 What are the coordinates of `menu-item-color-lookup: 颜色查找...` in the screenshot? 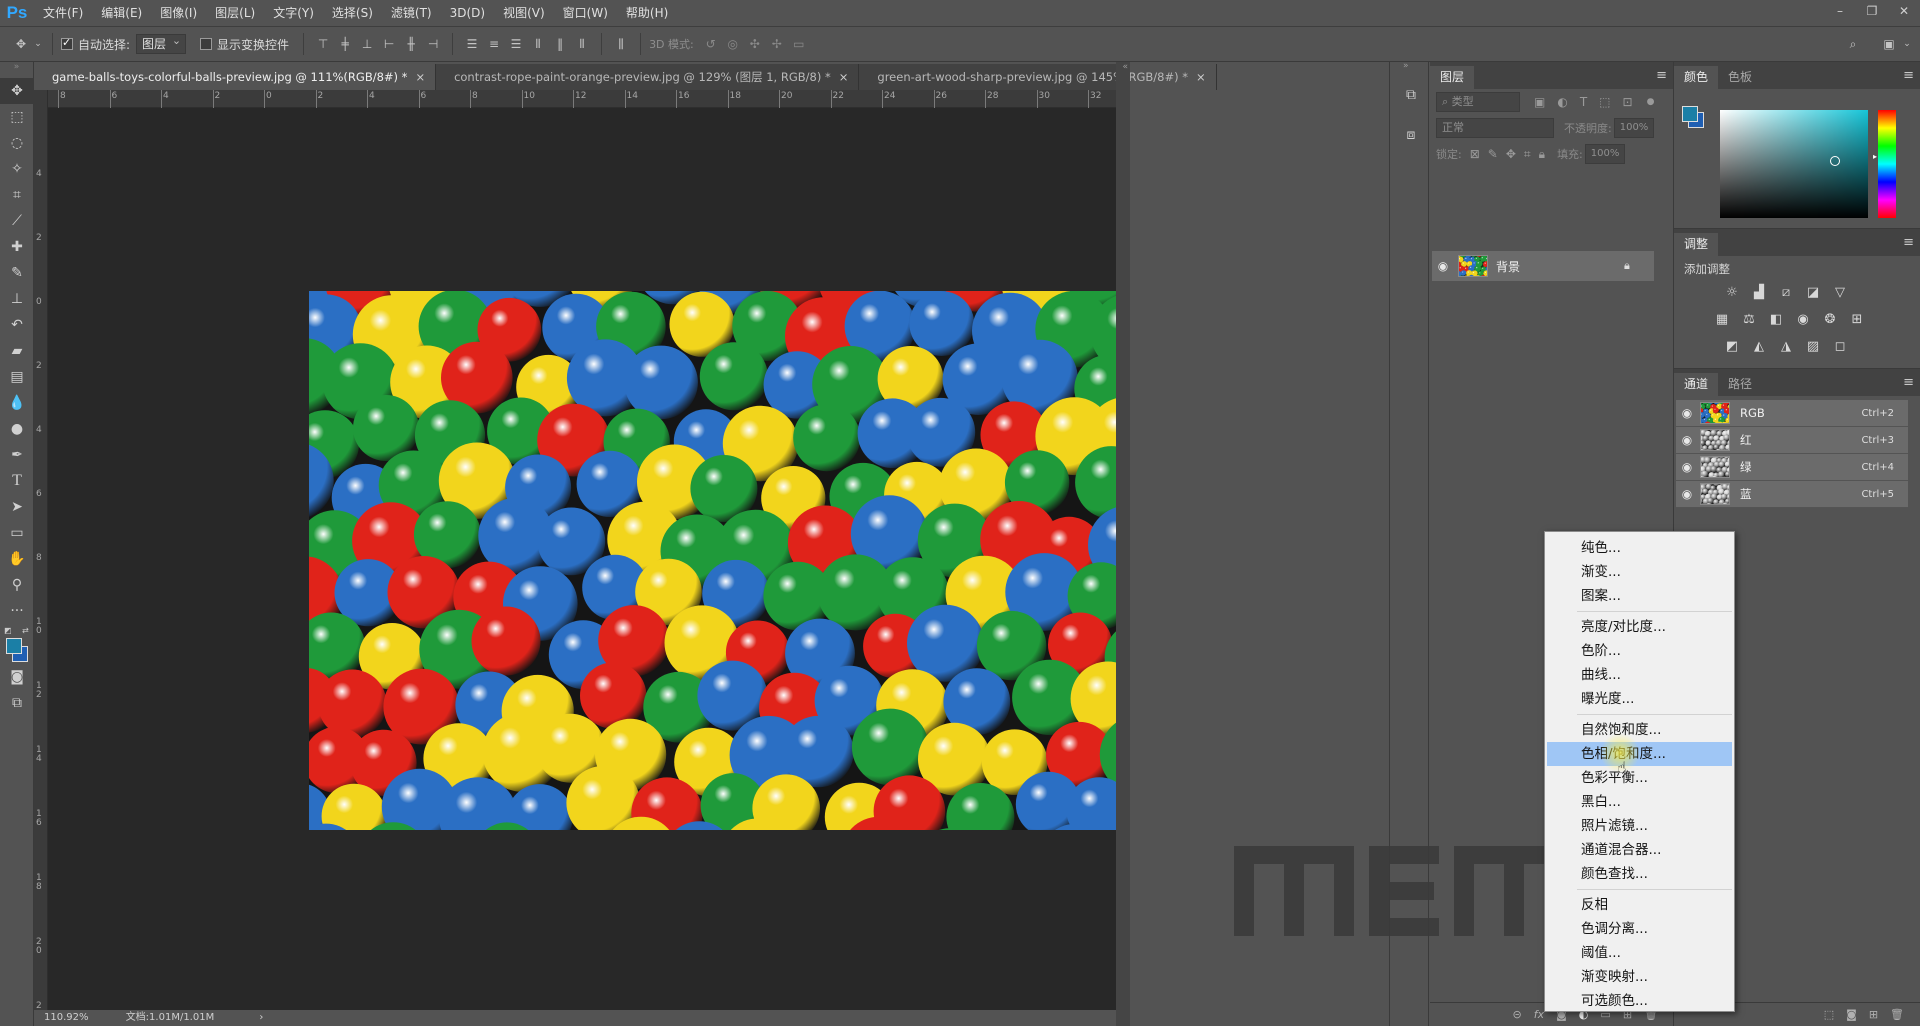 It's located at (1639, 874).